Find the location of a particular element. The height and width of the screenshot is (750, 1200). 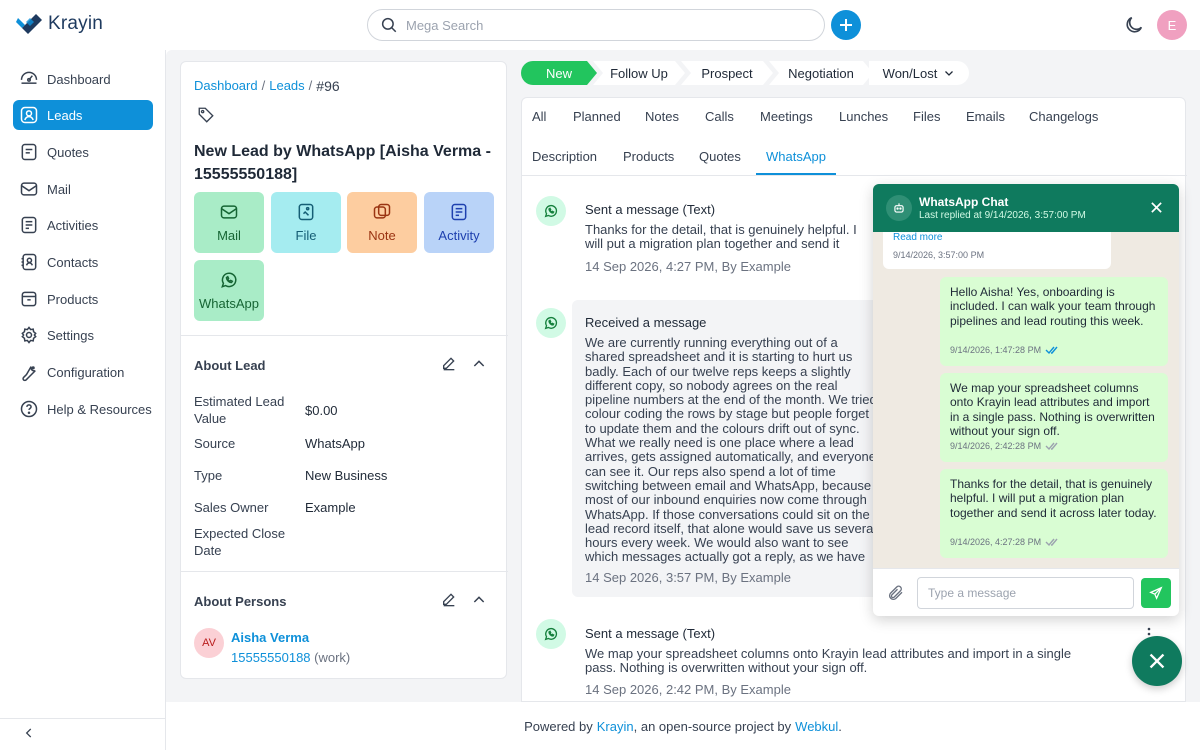

activity-action-button: Activity is located at coordinates (459, 222).